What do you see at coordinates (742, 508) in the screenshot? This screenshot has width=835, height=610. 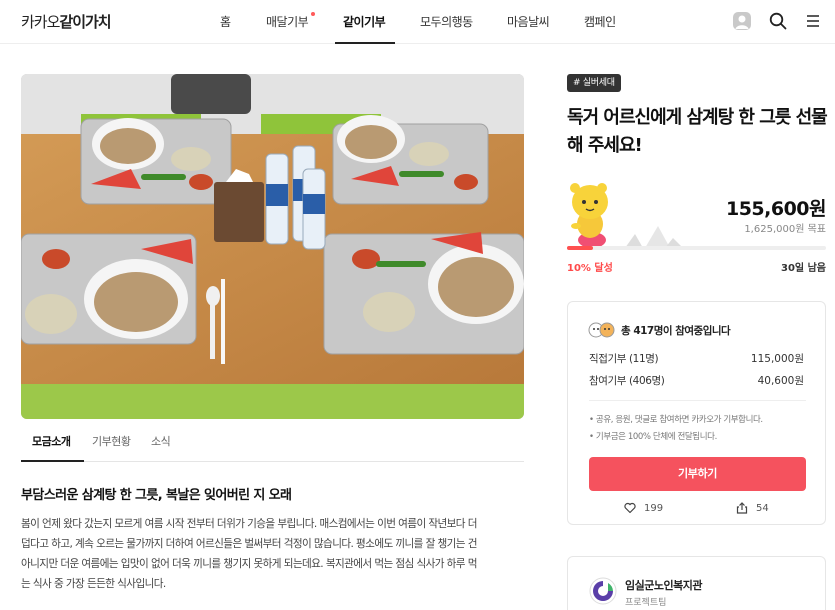 I see `share-icon` at bounding box center [742, 508].